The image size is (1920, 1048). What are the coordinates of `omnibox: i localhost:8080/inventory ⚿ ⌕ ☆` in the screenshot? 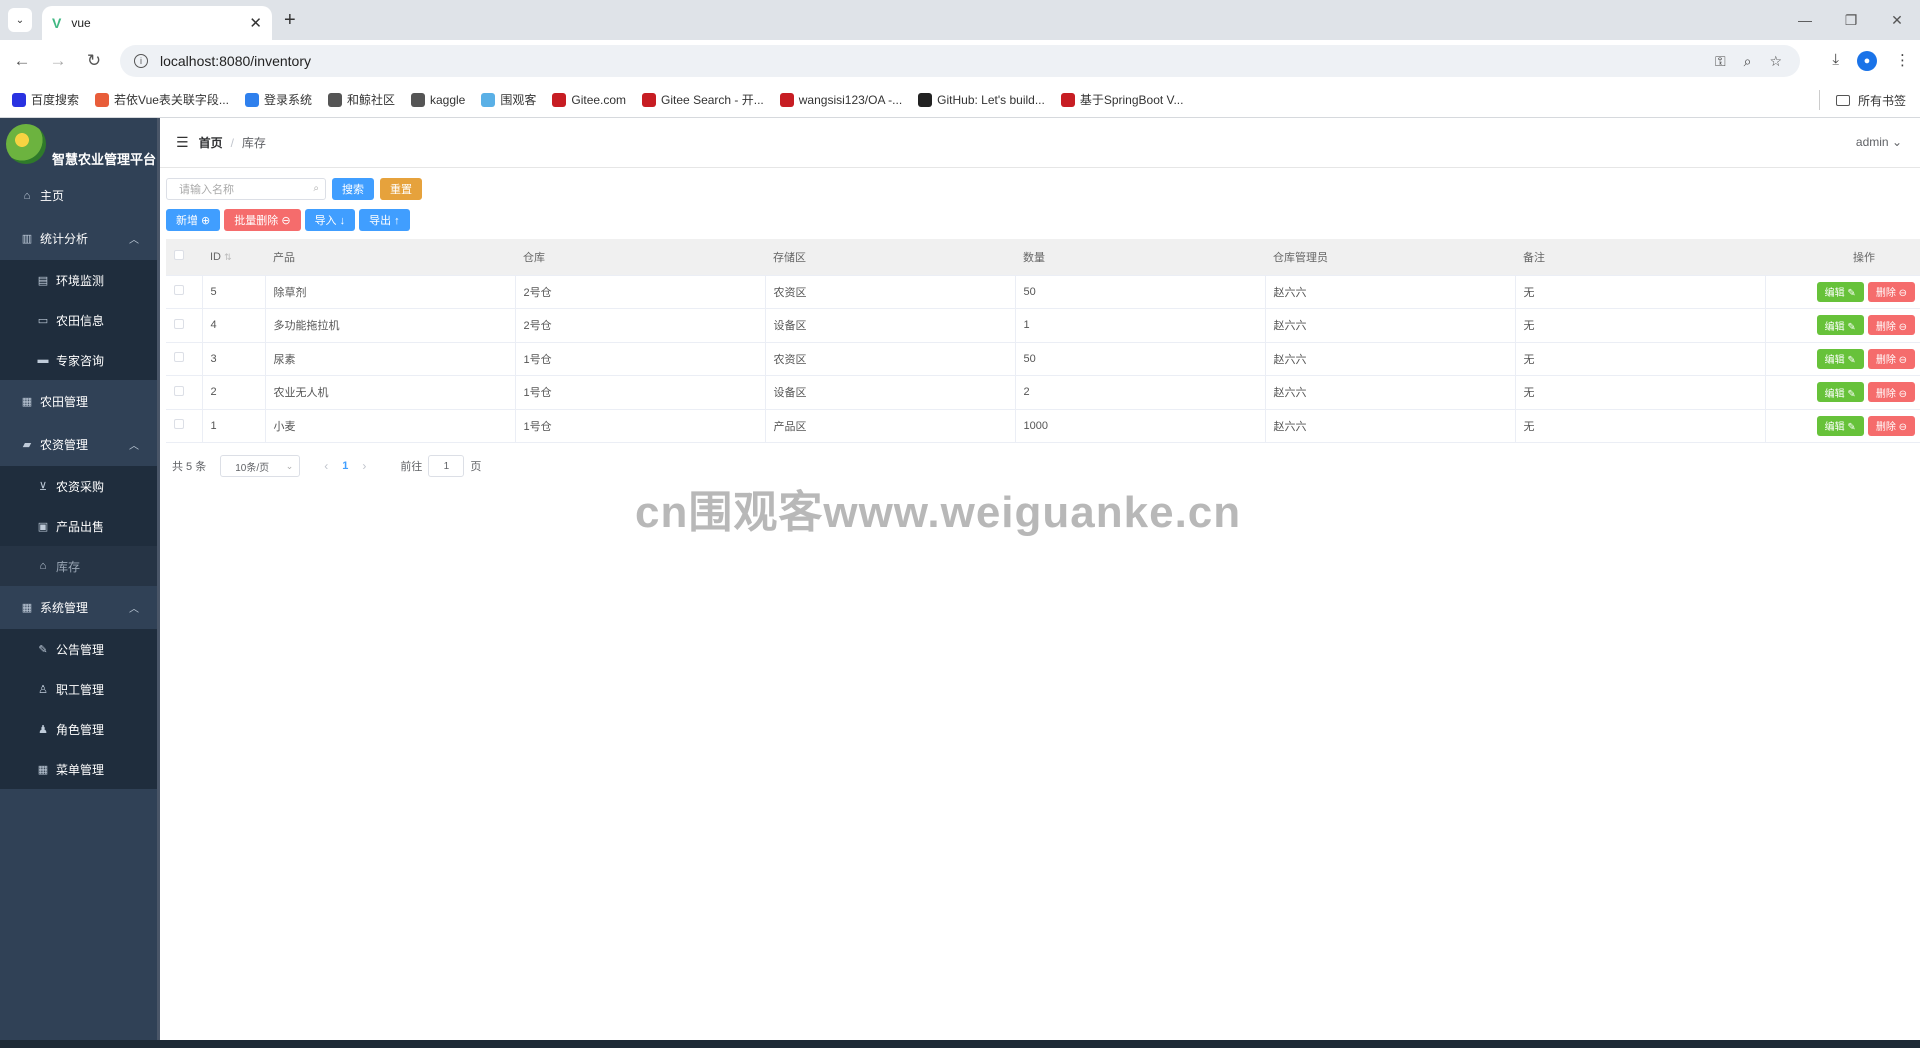 It's located at (960, 61).